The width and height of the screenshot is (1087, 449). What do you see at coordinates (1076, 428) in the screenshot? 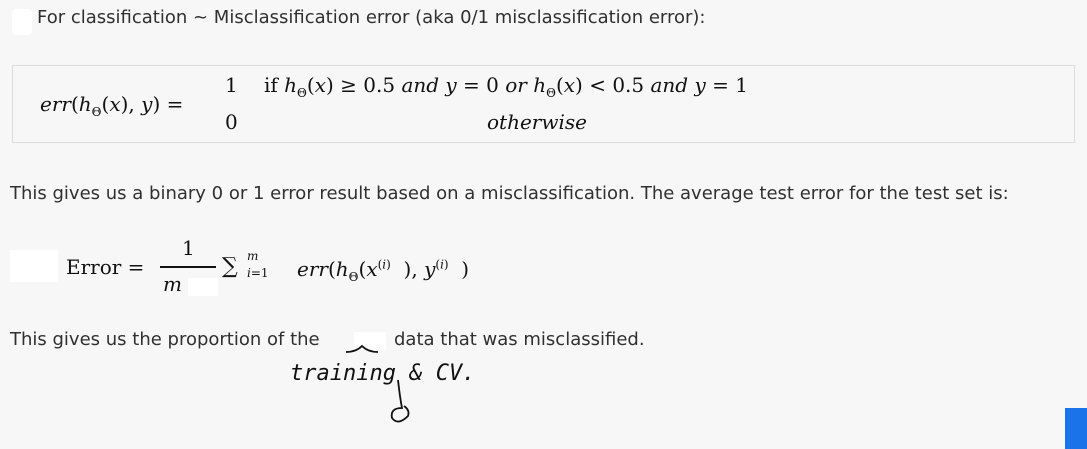
I see `scroll-to-top-button` at bounding box center [1076, 428].